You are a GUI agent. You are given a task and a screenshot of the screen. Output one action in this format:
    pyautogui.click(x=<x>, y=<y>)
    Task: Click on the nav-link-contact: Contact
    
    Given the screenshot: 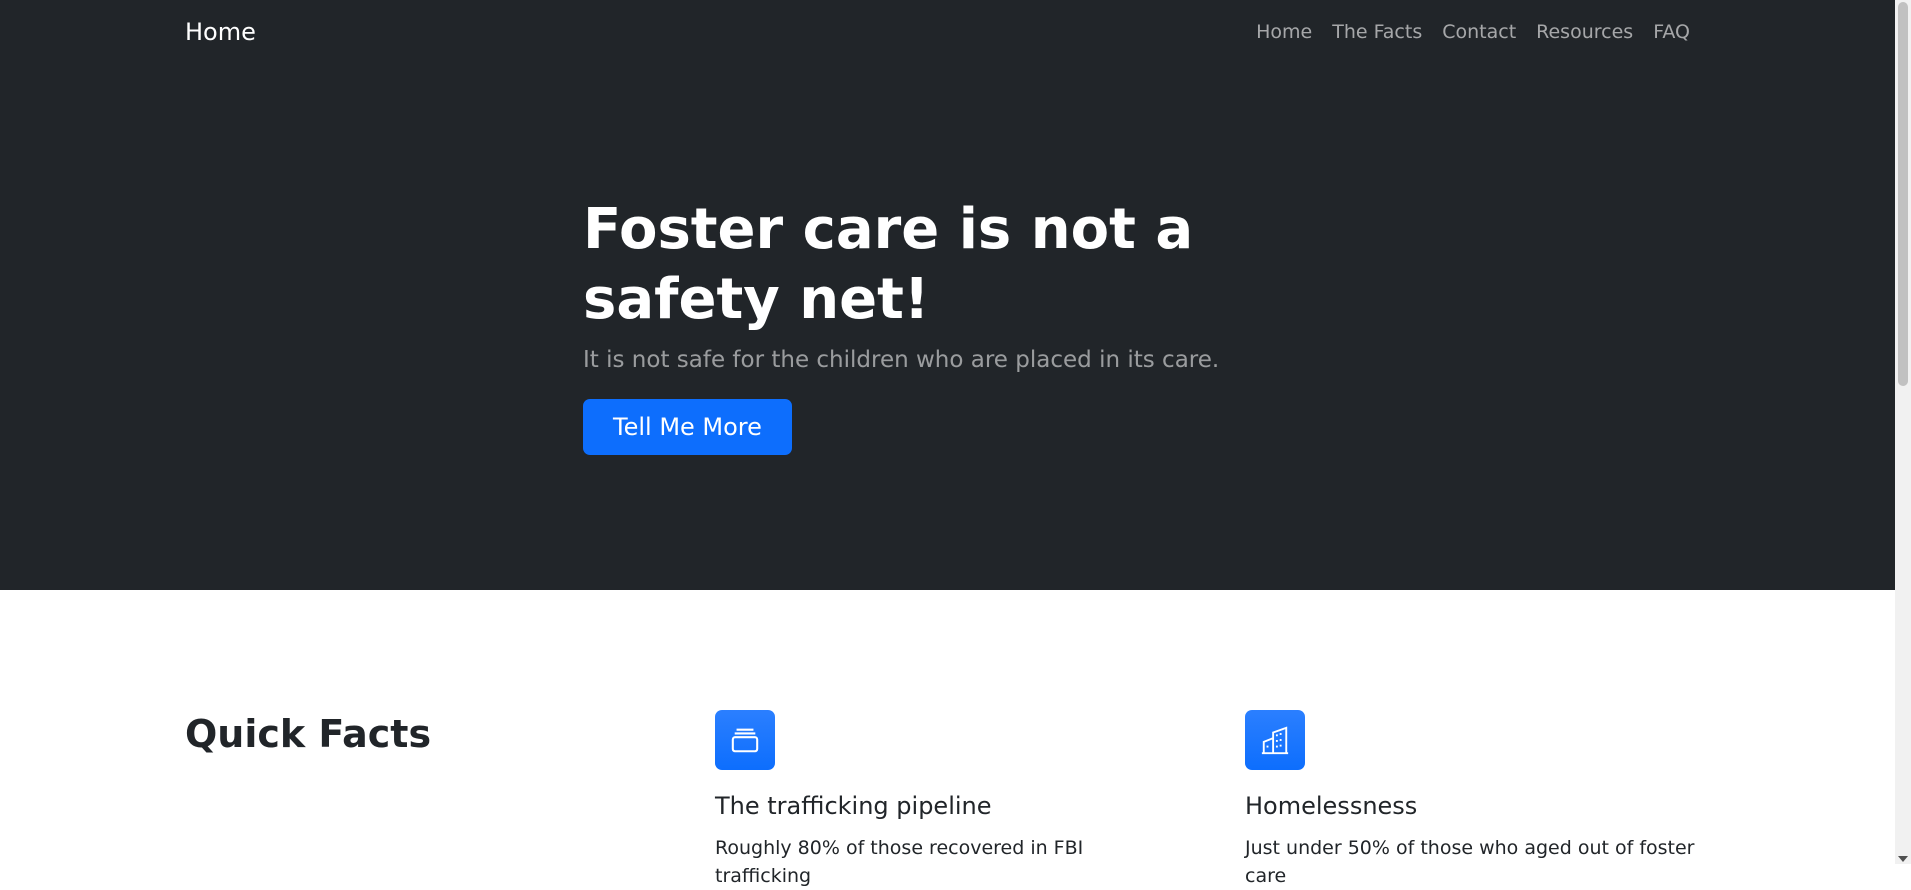 What is the action you would take?
    pyautogui.click(x=1479, y=32)
    